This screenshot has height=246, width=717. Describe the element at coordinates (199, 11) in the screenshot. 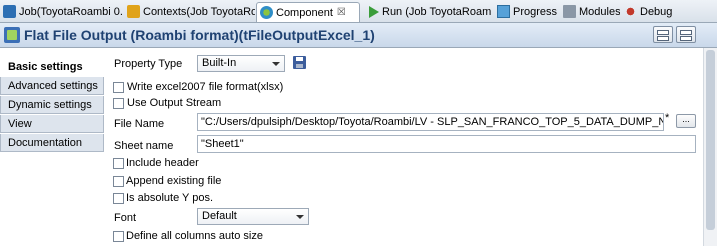

I see `tab-contexts-label: Contexts(Job ToyotaRo` at that location.